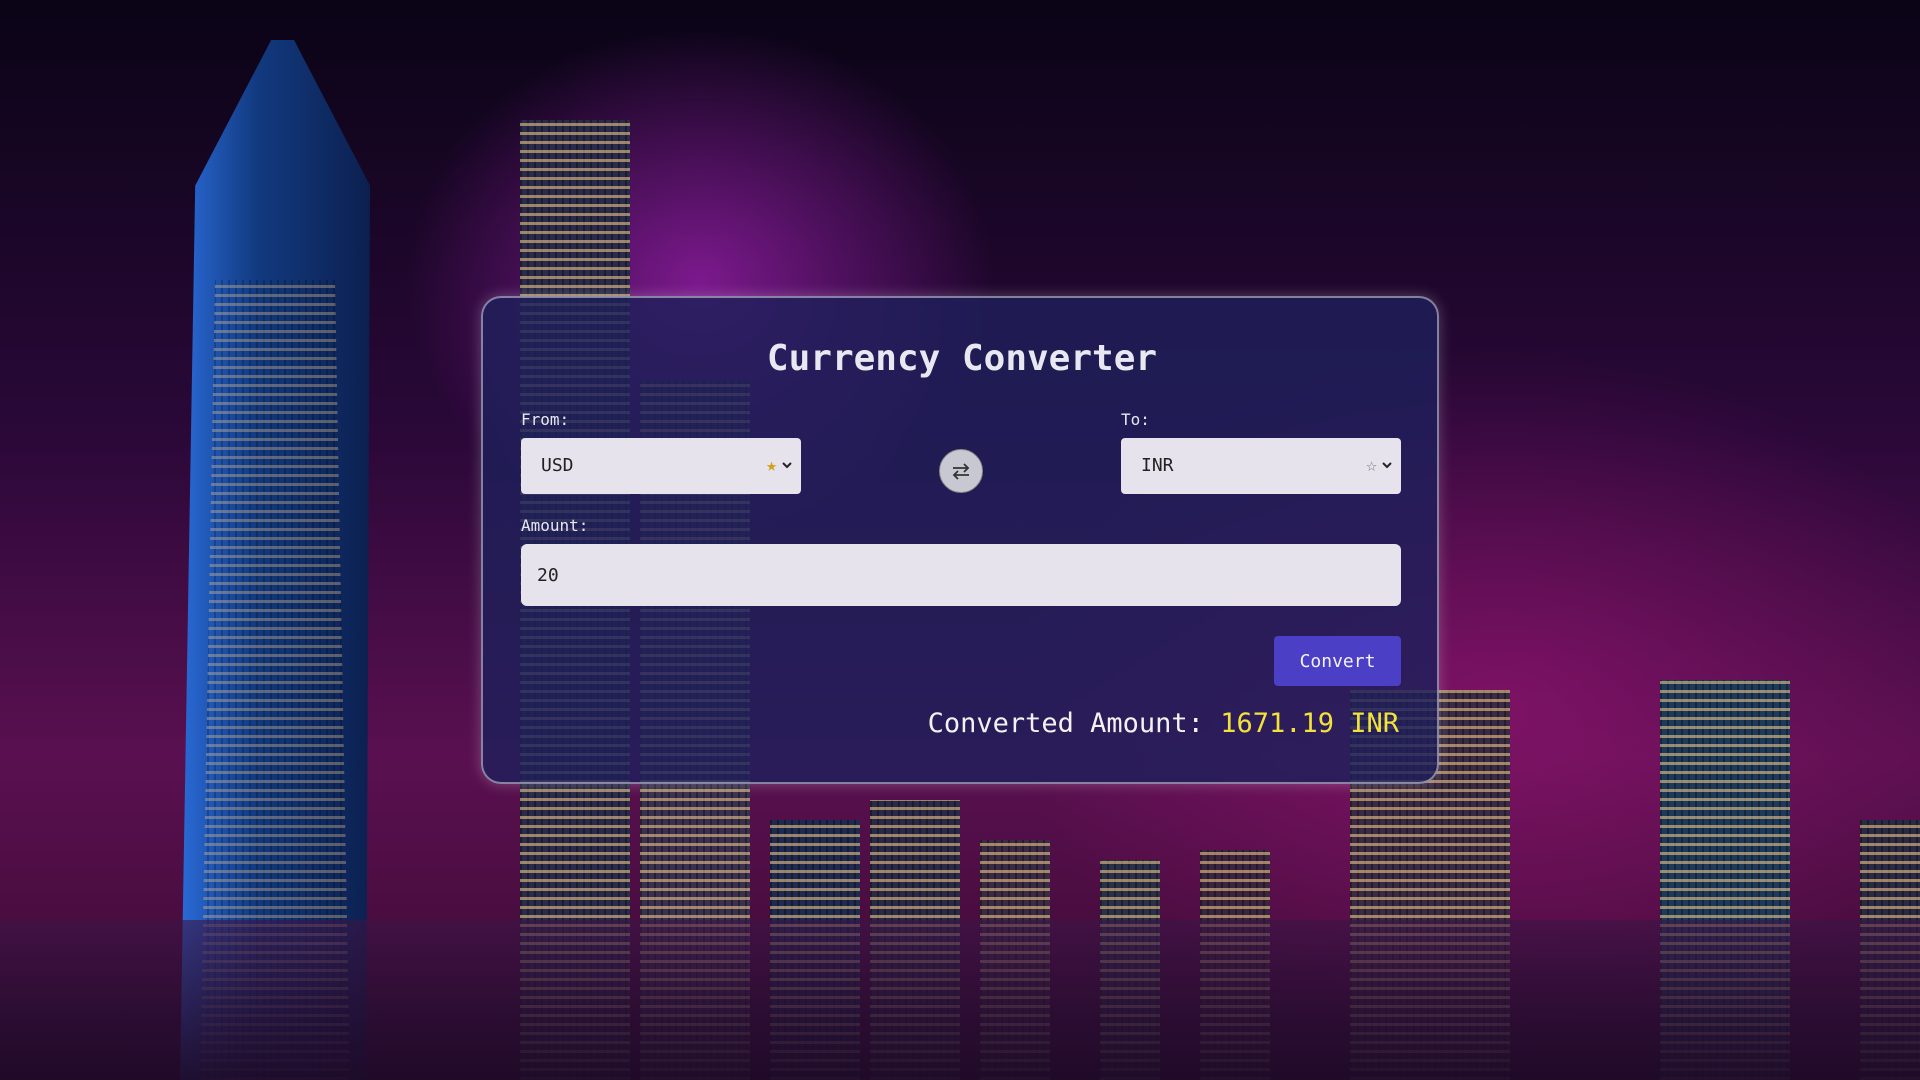 The height and width of the screenshot is (1080, 1920). I want to click on to-currency-select: INR ☆, so click(1261, 466).